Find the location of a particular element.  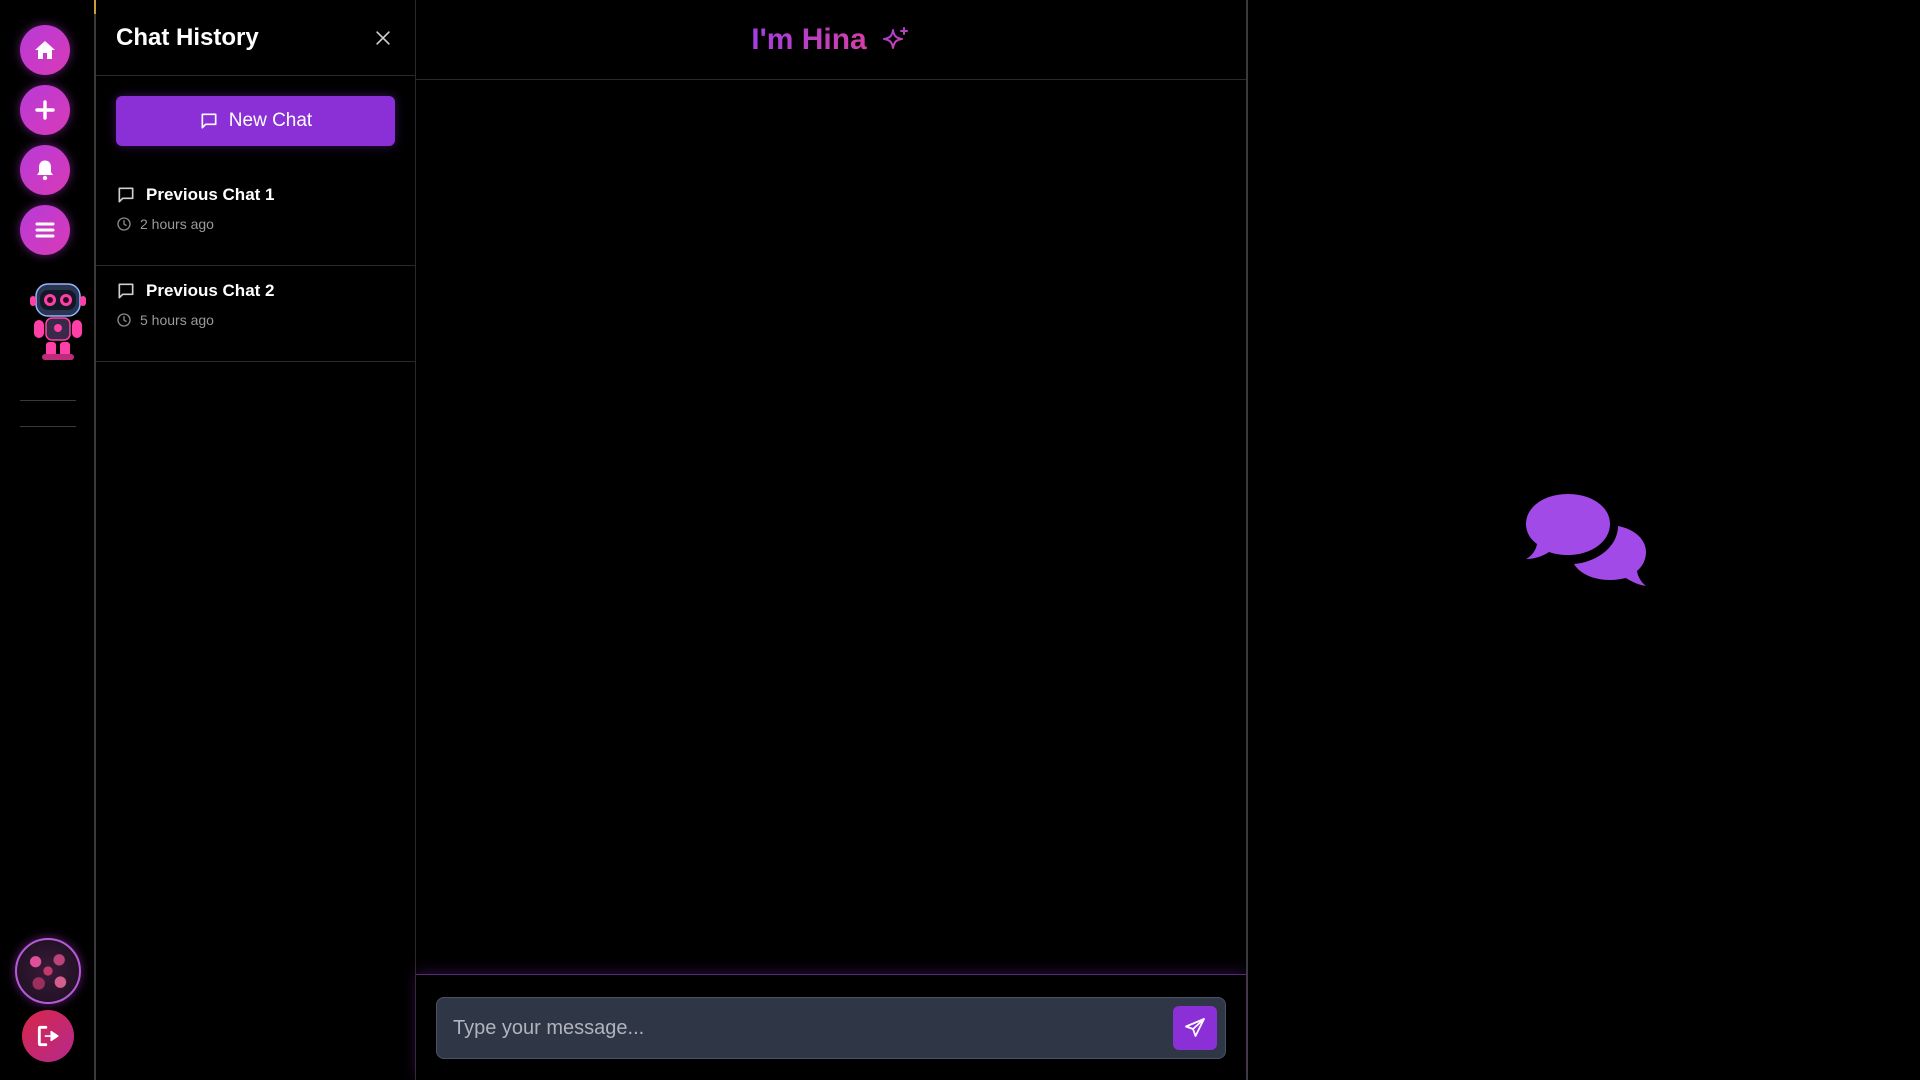

chat-history-title: Chat History is located at coordinates (187, 37).